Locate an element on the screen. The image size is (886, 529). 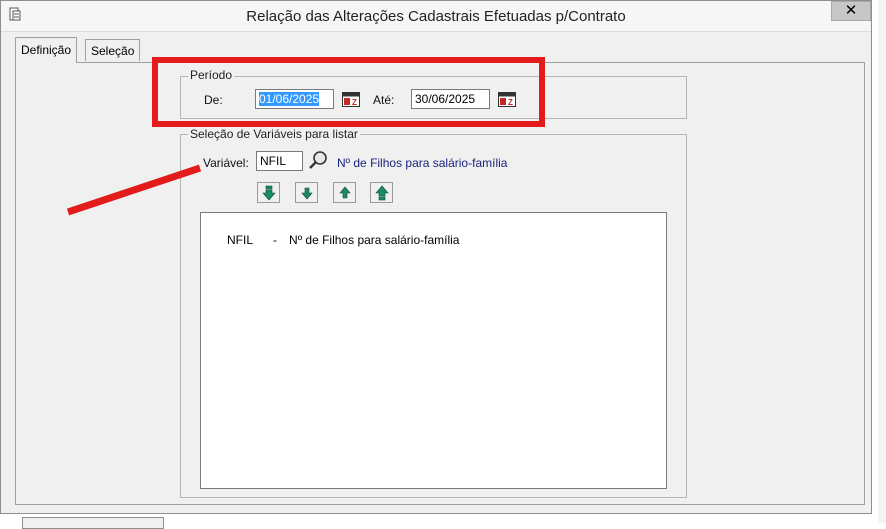
move-all-up-button is located at coordinates (381, 192).